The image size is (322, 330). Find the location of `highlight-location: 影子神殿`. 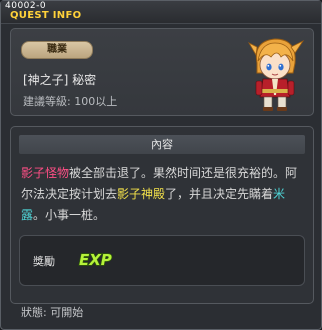

highlight-location: 影子神殿 is located at coordinates (141, 194).